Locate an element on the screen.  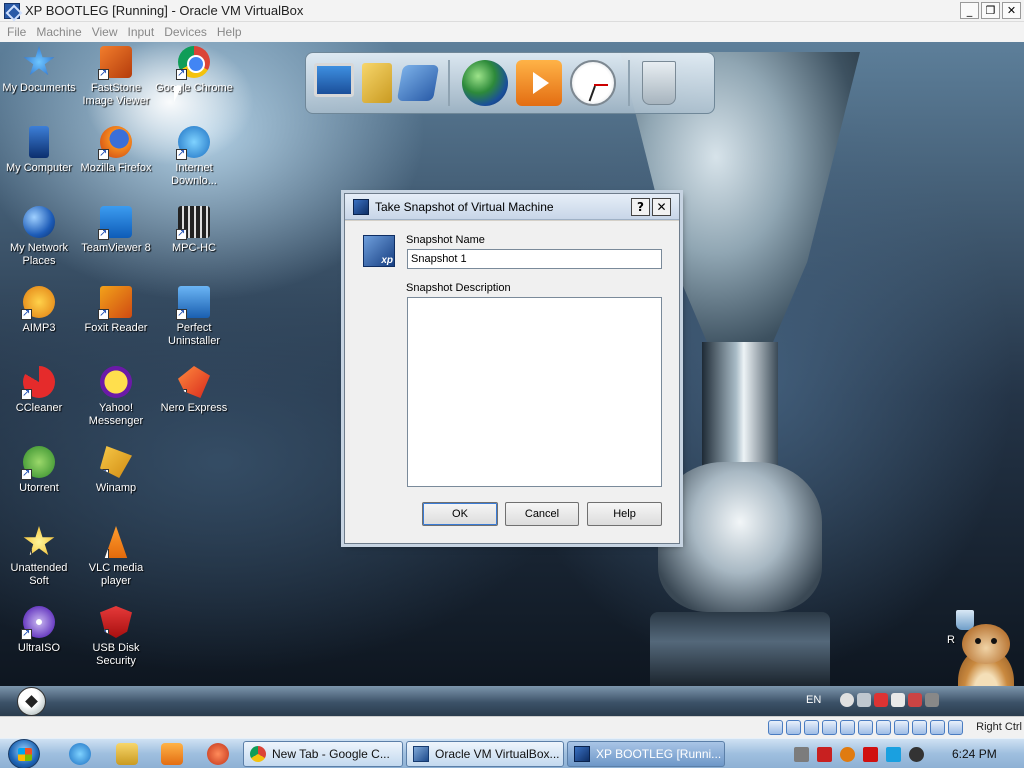
optical-drive-icon is located at coordinates (793, 727).